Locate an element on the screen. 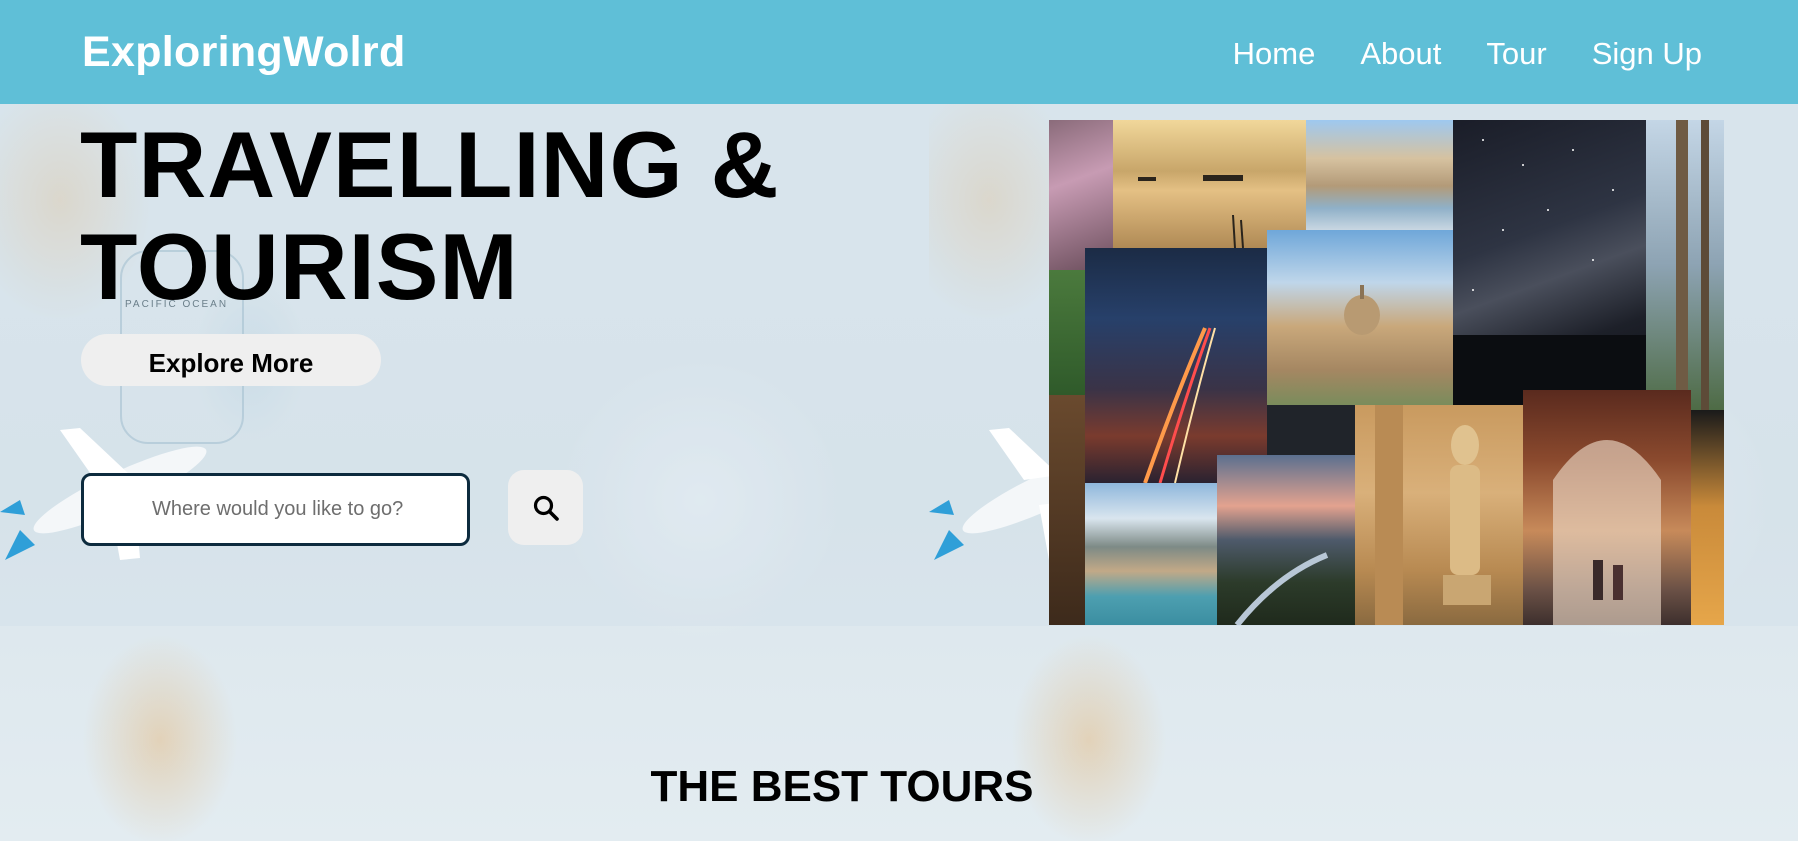 This screenshot has height=841, width=1798. explore-more-button: Explore More is located at coordinates (231, 360).